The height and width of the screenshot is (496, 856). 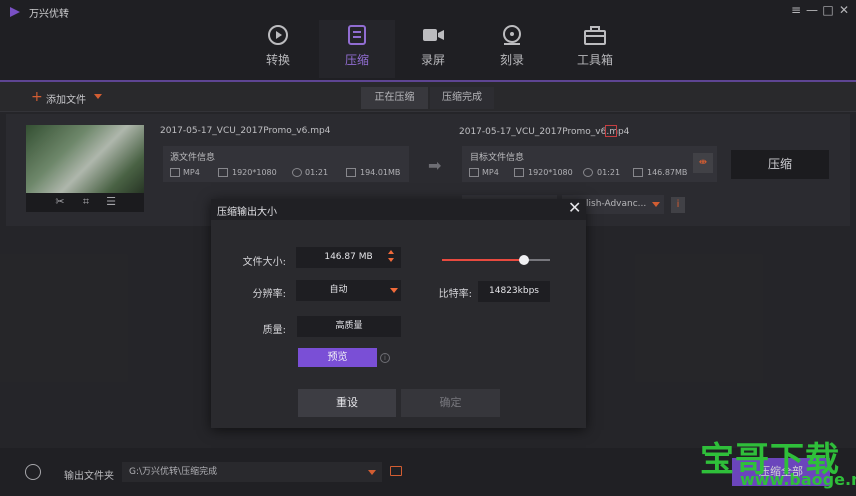 What do you see at coordinates (247, 212) in the screenshot?
I see `dialog-title: 压缩输出大小` at bounding box center [247, 212].